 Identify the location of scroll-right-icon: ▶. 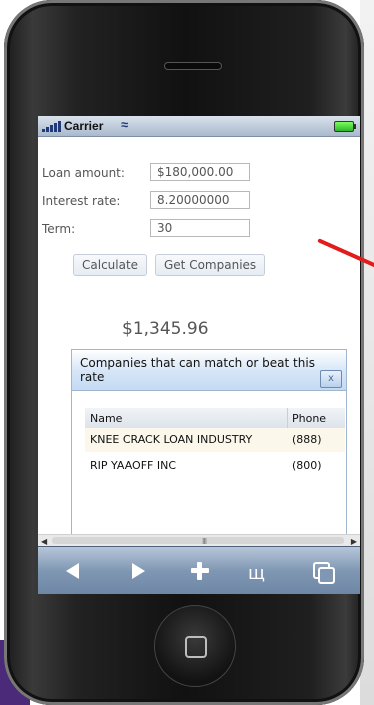
(354, 541).